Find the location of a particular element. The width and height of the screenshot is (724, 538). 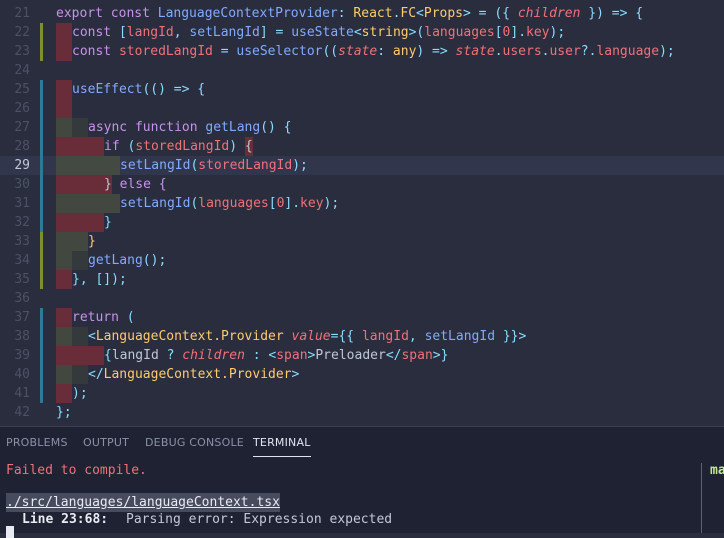

code-line: 24 is located at coordinates (362, 70).